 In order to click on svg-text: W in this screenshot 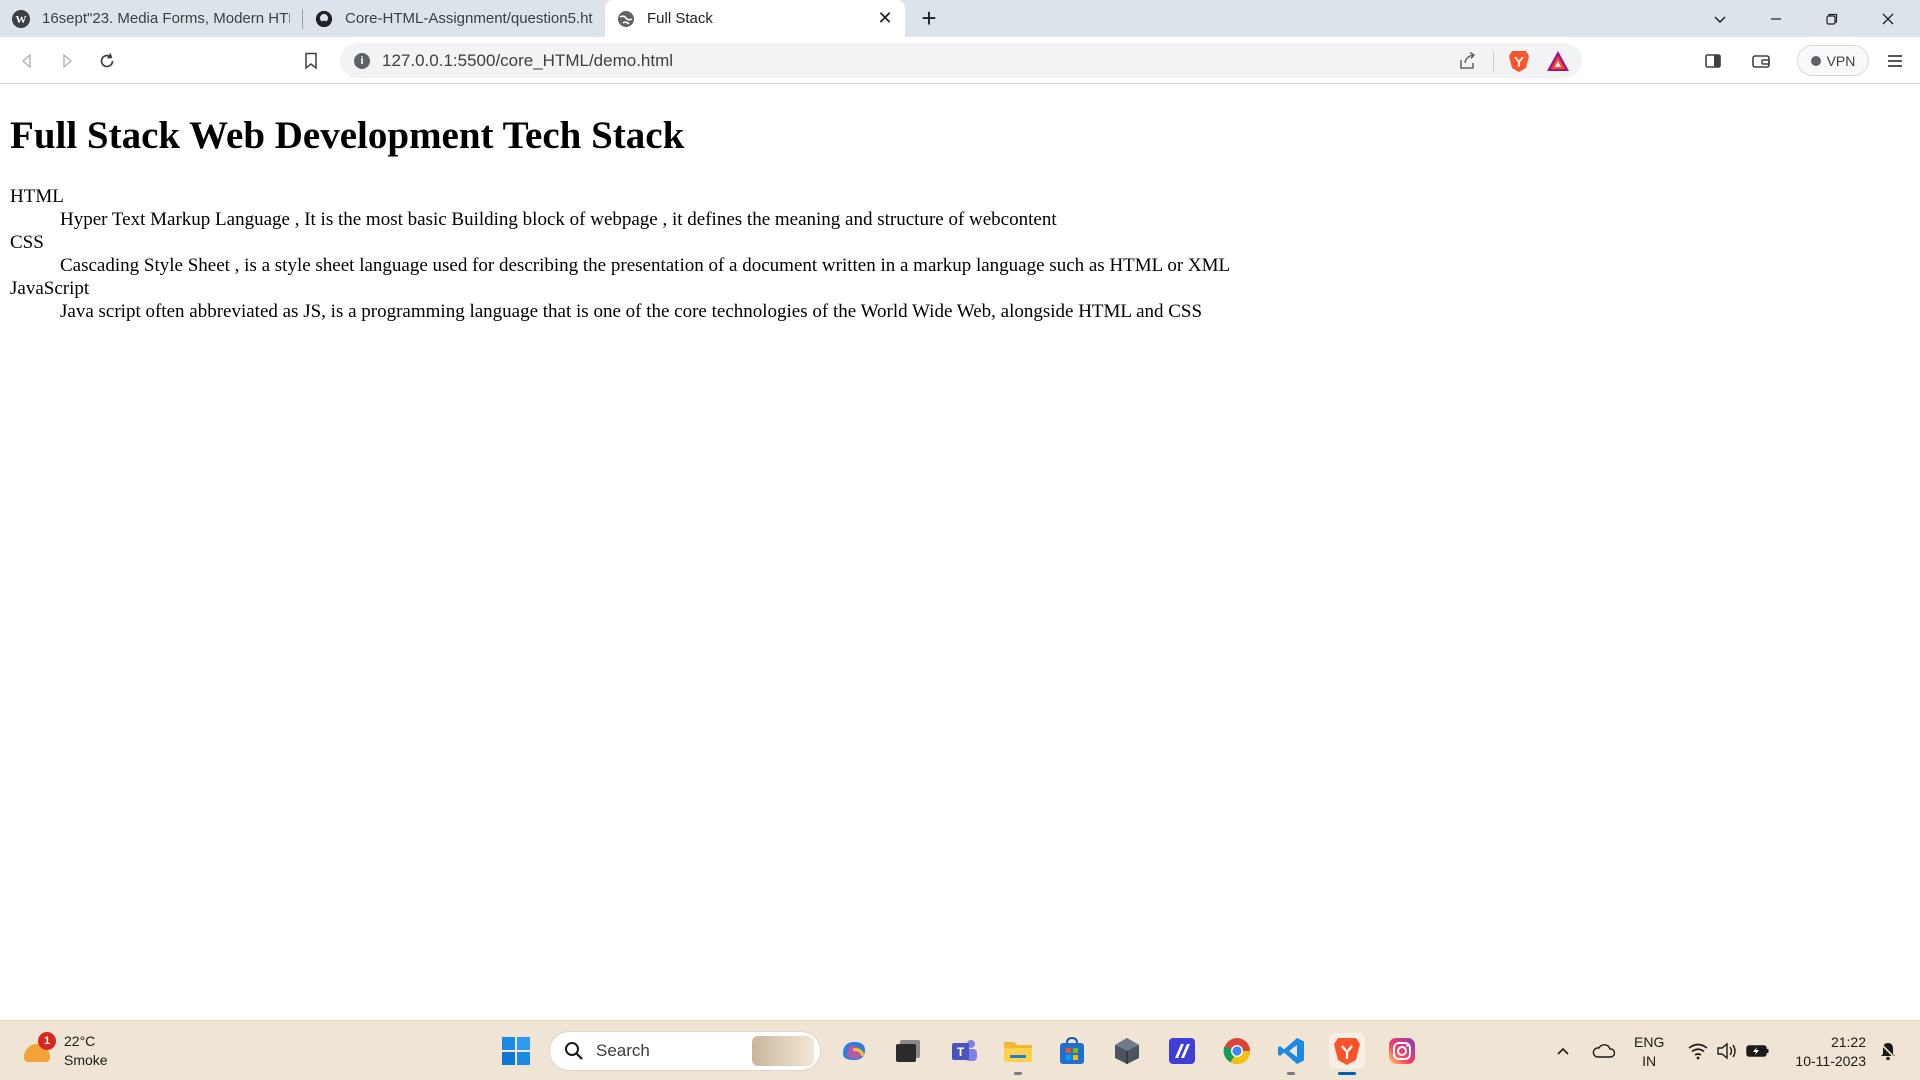, I will do `click(21, 20)`.